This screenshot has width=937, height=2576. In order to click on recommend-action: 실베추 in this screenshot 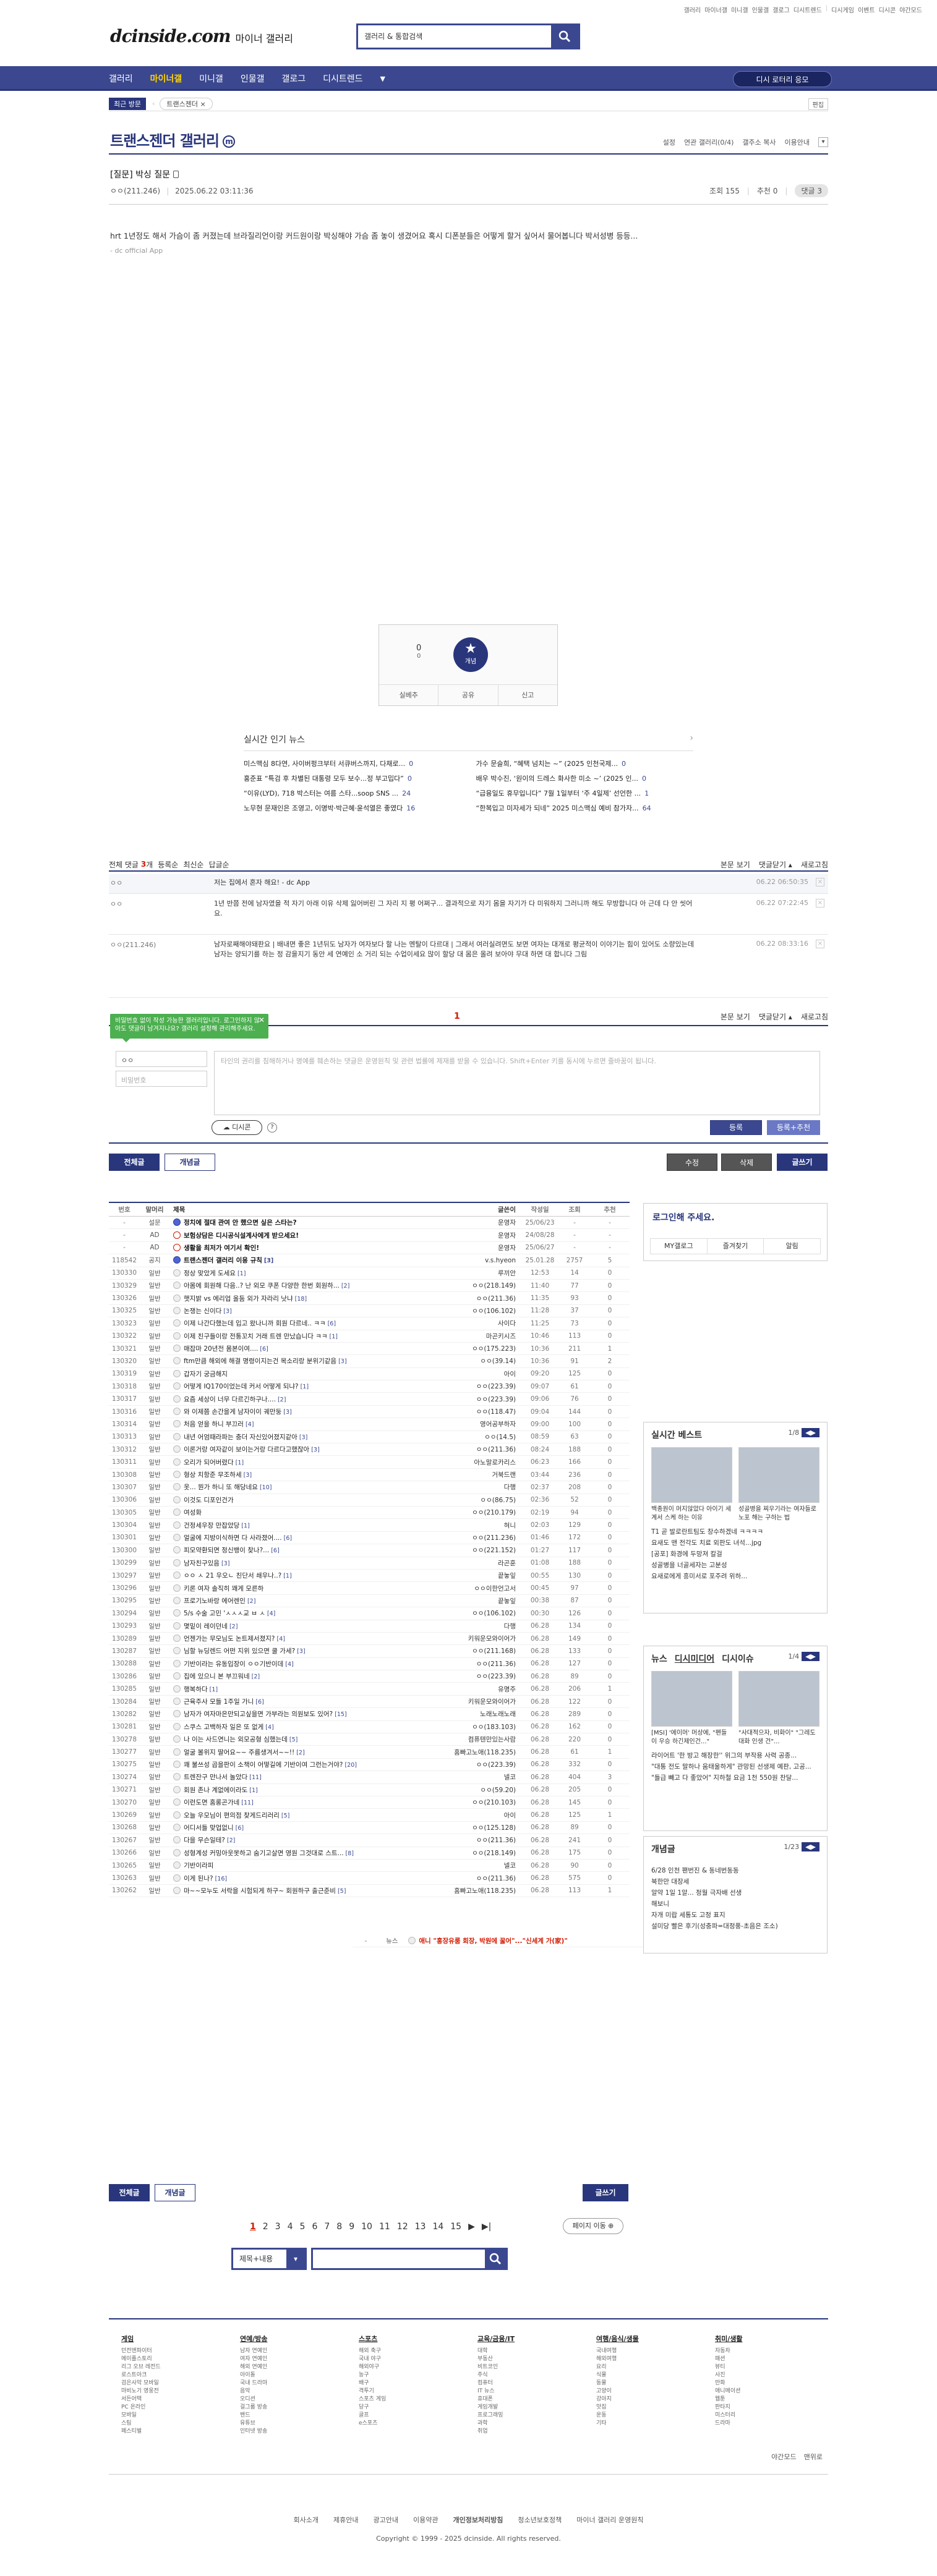, I will do `click(409, 695)`.